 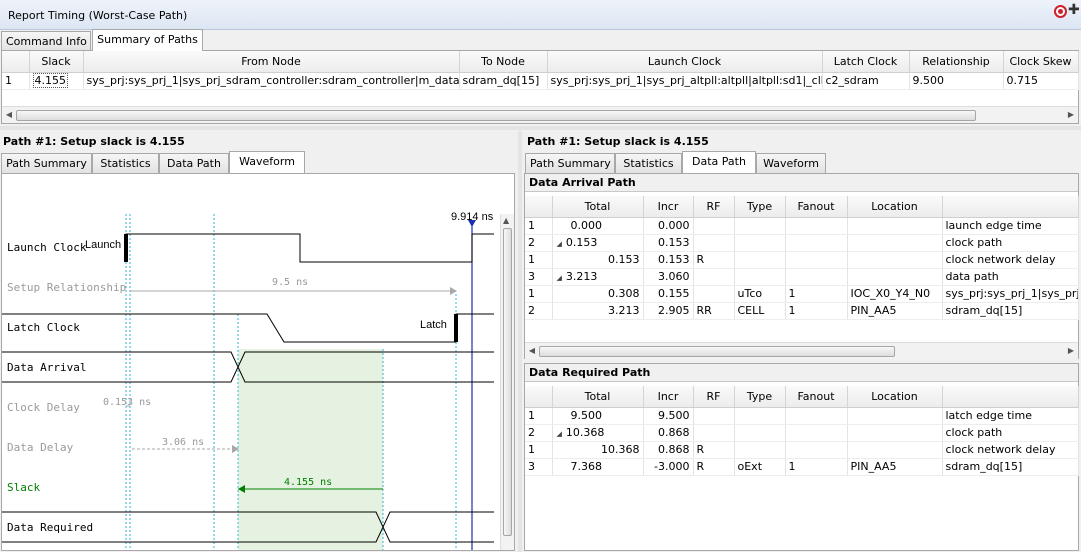 I want to click on signal-launch-clock: Launch Clock, so click(x=46, y=247).